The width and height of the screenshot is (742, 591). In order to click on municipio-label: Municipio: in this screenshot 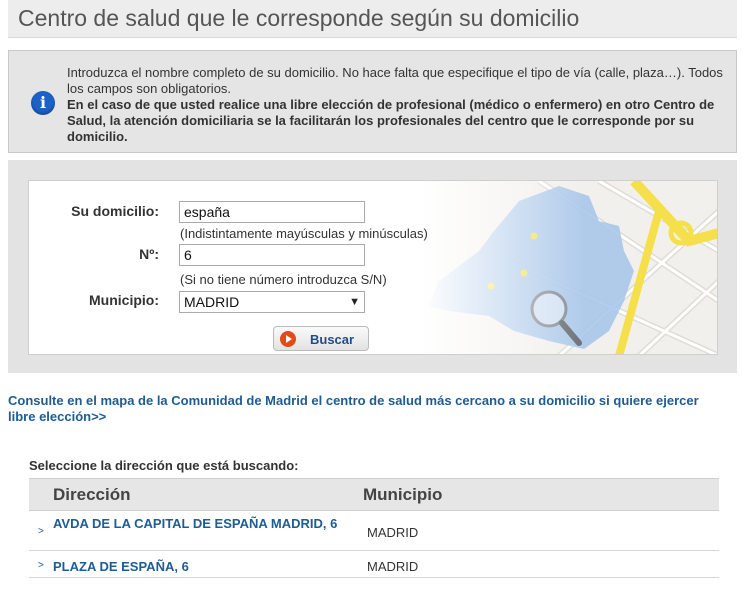, I will do `click(124, 300)`.